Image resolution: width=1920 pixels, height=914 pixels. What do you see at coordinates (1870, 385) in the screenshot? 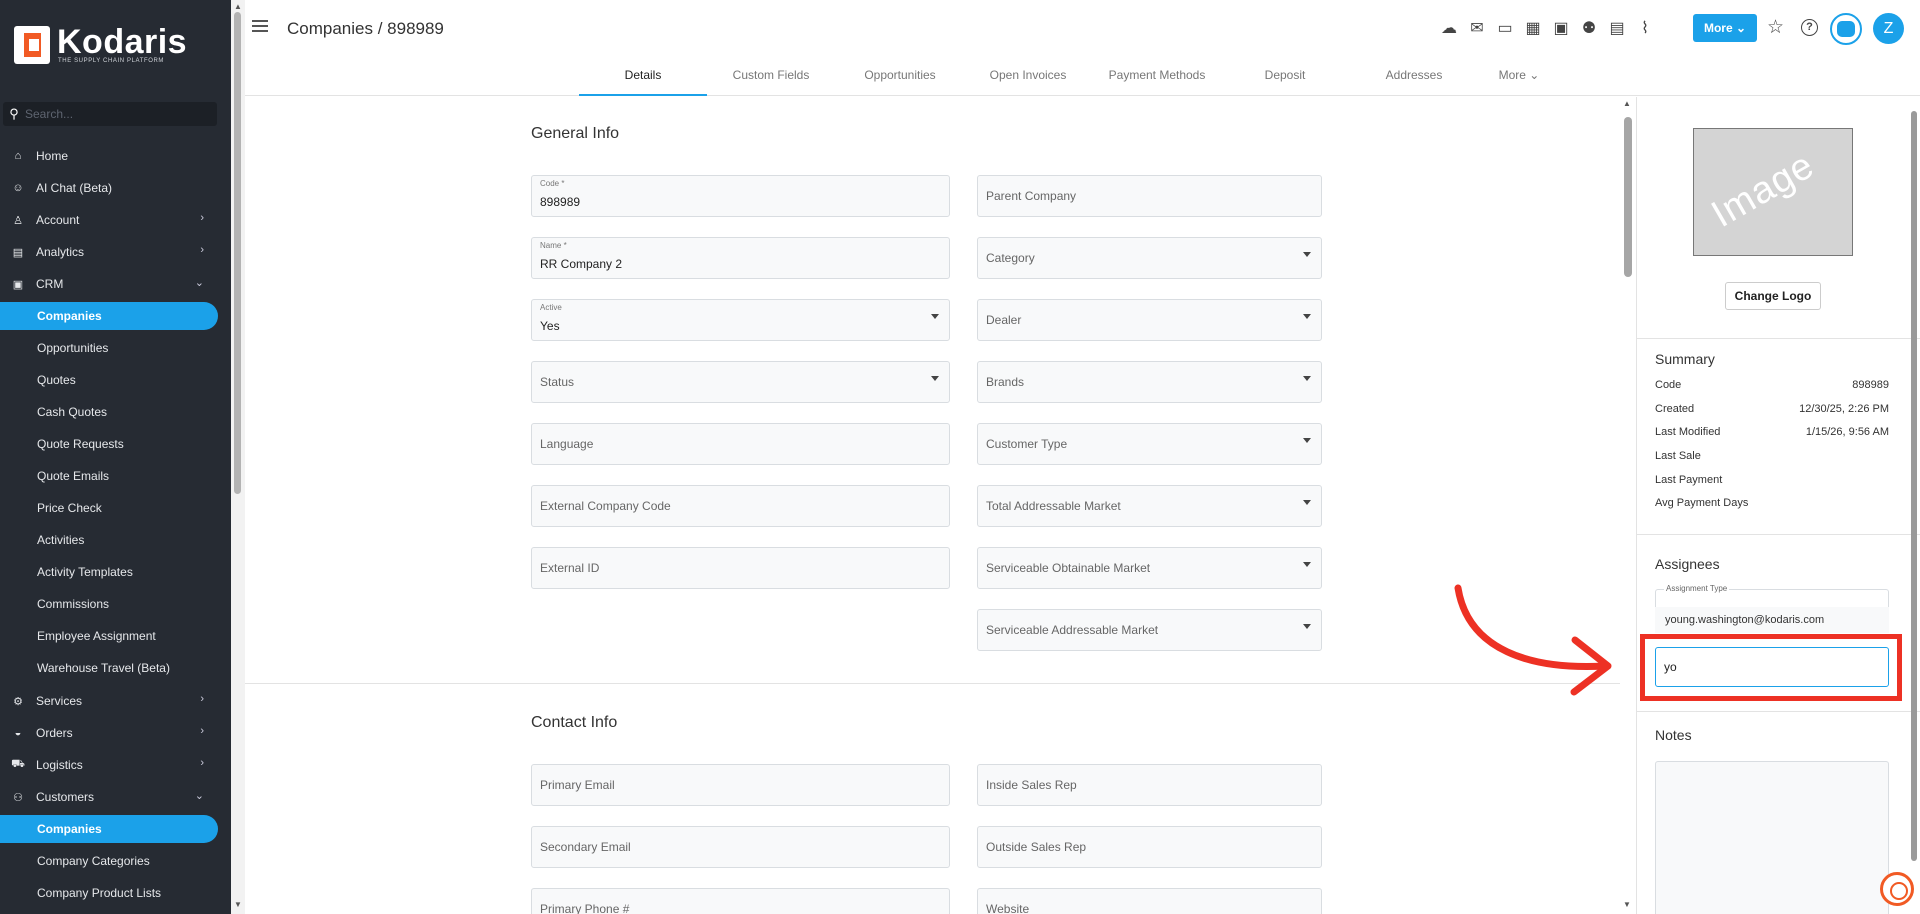
I see `summary-value: 898989` at bounding box center [1870, 385].